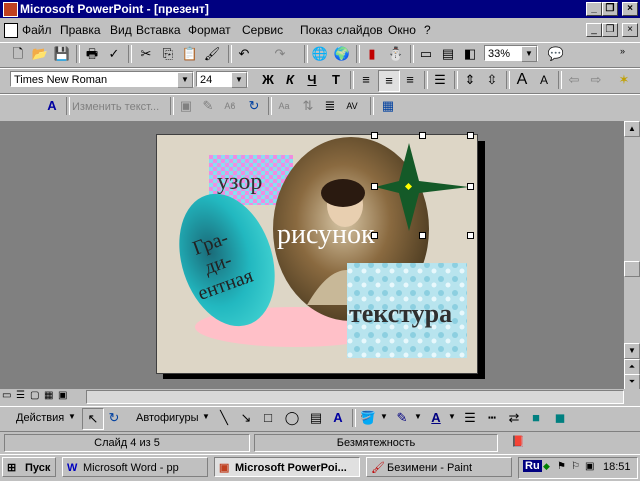 This screenshot has width=640, height=481. I want to click on outline-view-icon: ☰, so click(20, 395).